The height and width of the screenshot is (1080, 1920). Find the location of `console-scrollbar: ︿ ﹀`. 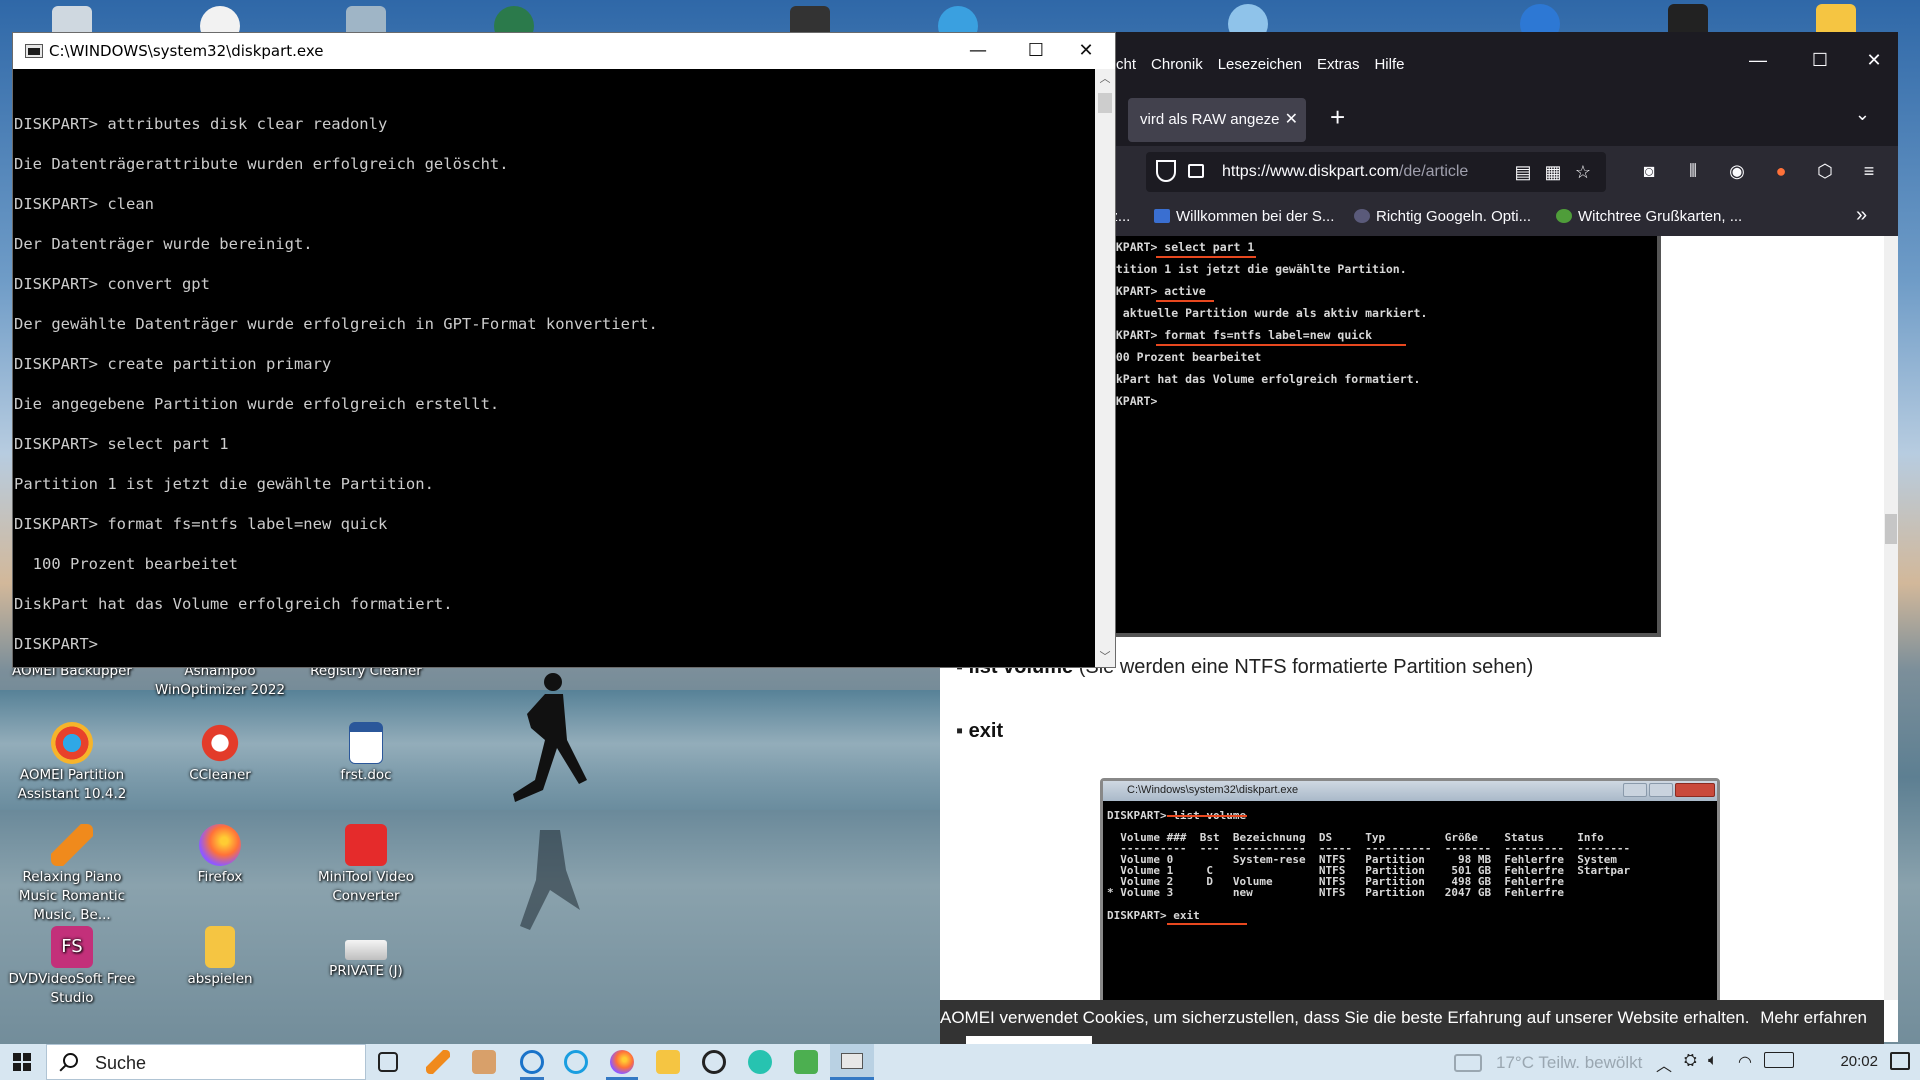

console-scrollbar: ︿ ﹀ is located at coordinates (1105, 368).